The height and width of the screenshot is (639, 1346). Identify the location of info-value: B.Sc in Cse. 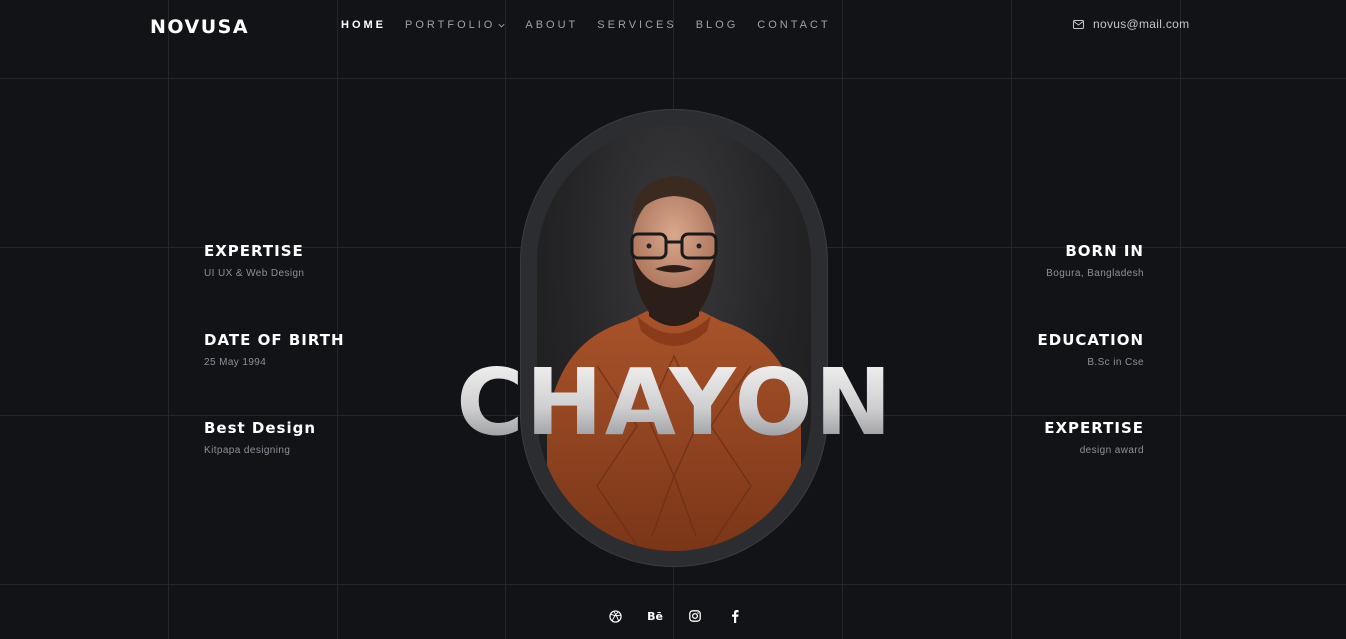
(1115, 362).